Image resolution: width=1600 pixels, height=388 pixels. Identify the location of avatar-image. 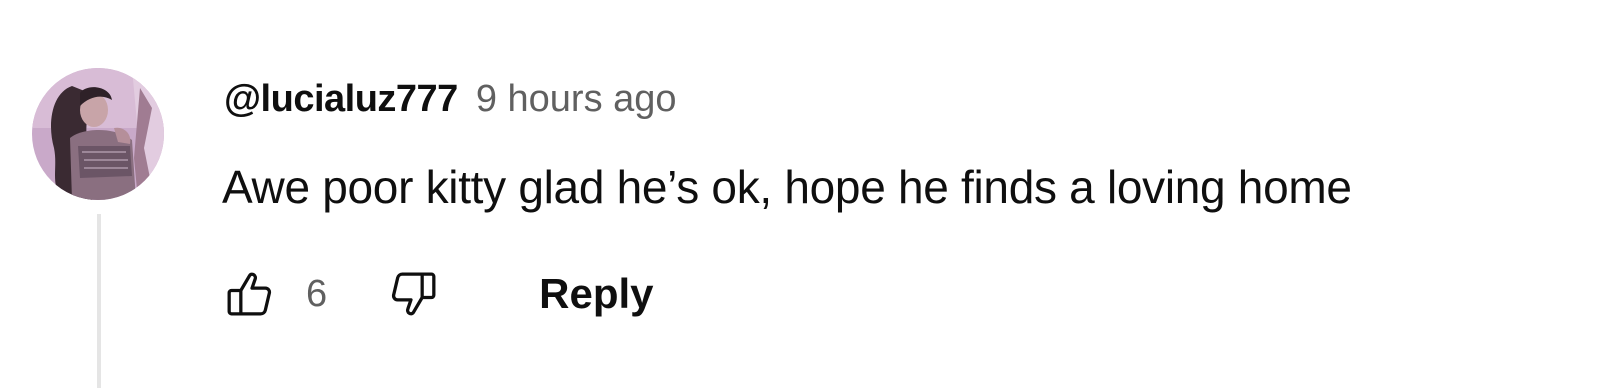
(98, 134).